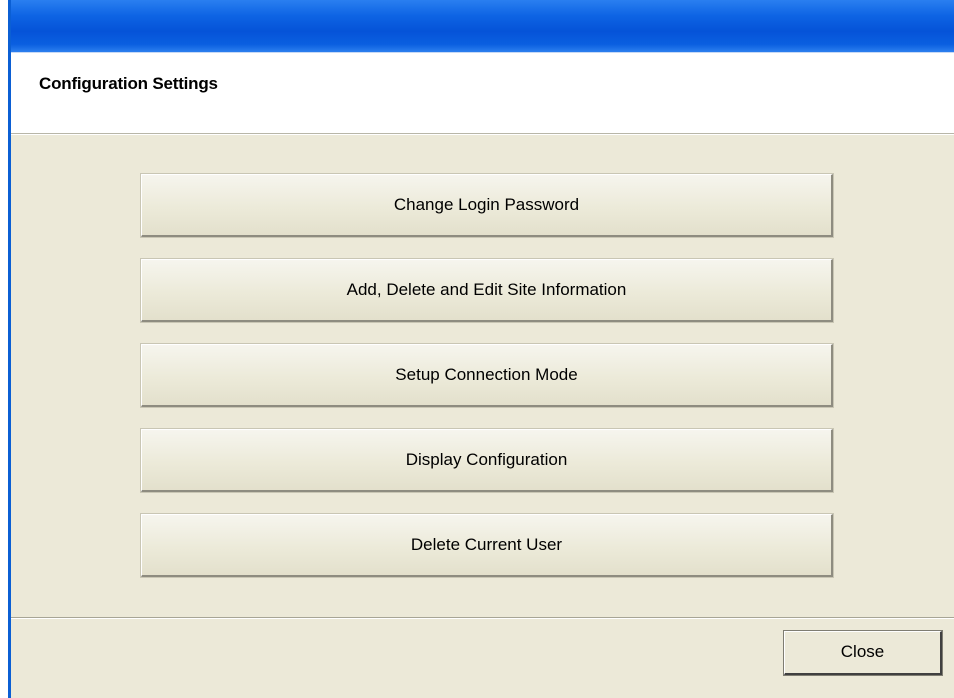 The height and width of the screenshot is (698, 954). Describe the element at coordinates (863, 653) in the screenshot. I see `close-button: Close` at that location.